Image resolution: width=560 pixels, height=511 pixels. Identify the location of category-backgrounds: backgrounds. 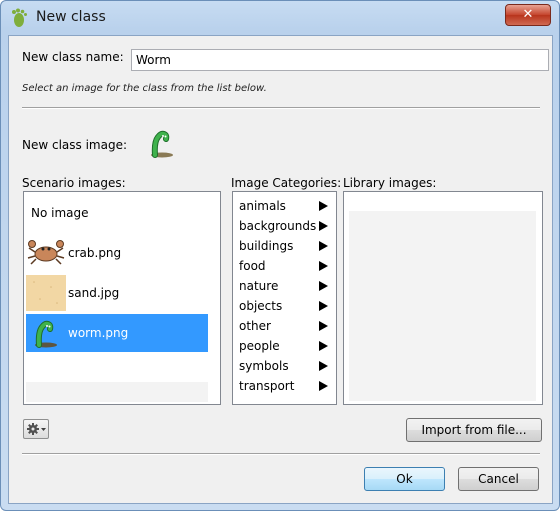
(285, 226).